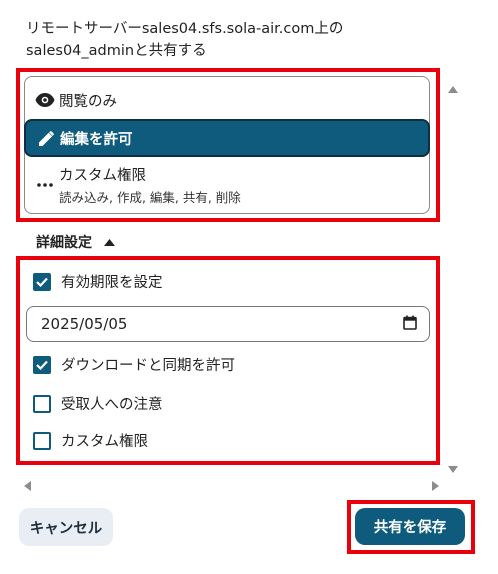 The image size is (498, 574). What do you see at coordinates (109, 242) in the screenshot?
I see `caret-up-icon` at bounding box center [109, 242].